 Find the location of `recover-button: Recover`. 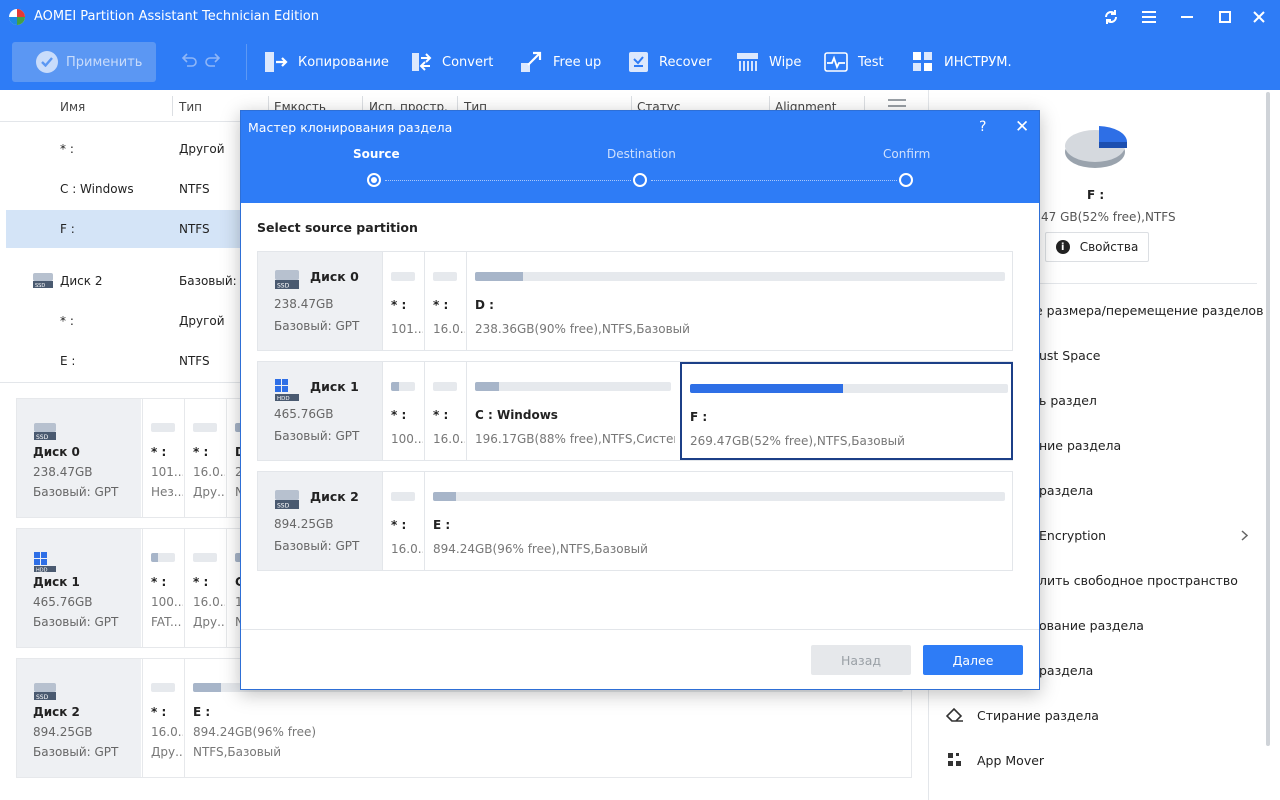

recover-button: Recover is located at coordinates (670, 62).